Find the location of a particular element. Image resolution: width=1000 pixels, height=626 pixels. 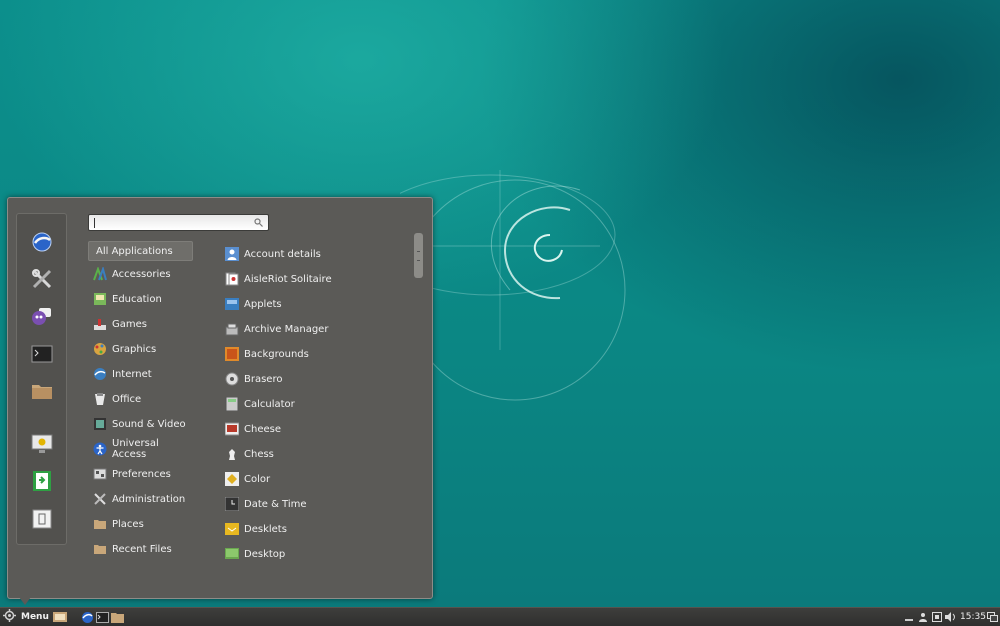

applets-icon is located at coordinates (232, 304).